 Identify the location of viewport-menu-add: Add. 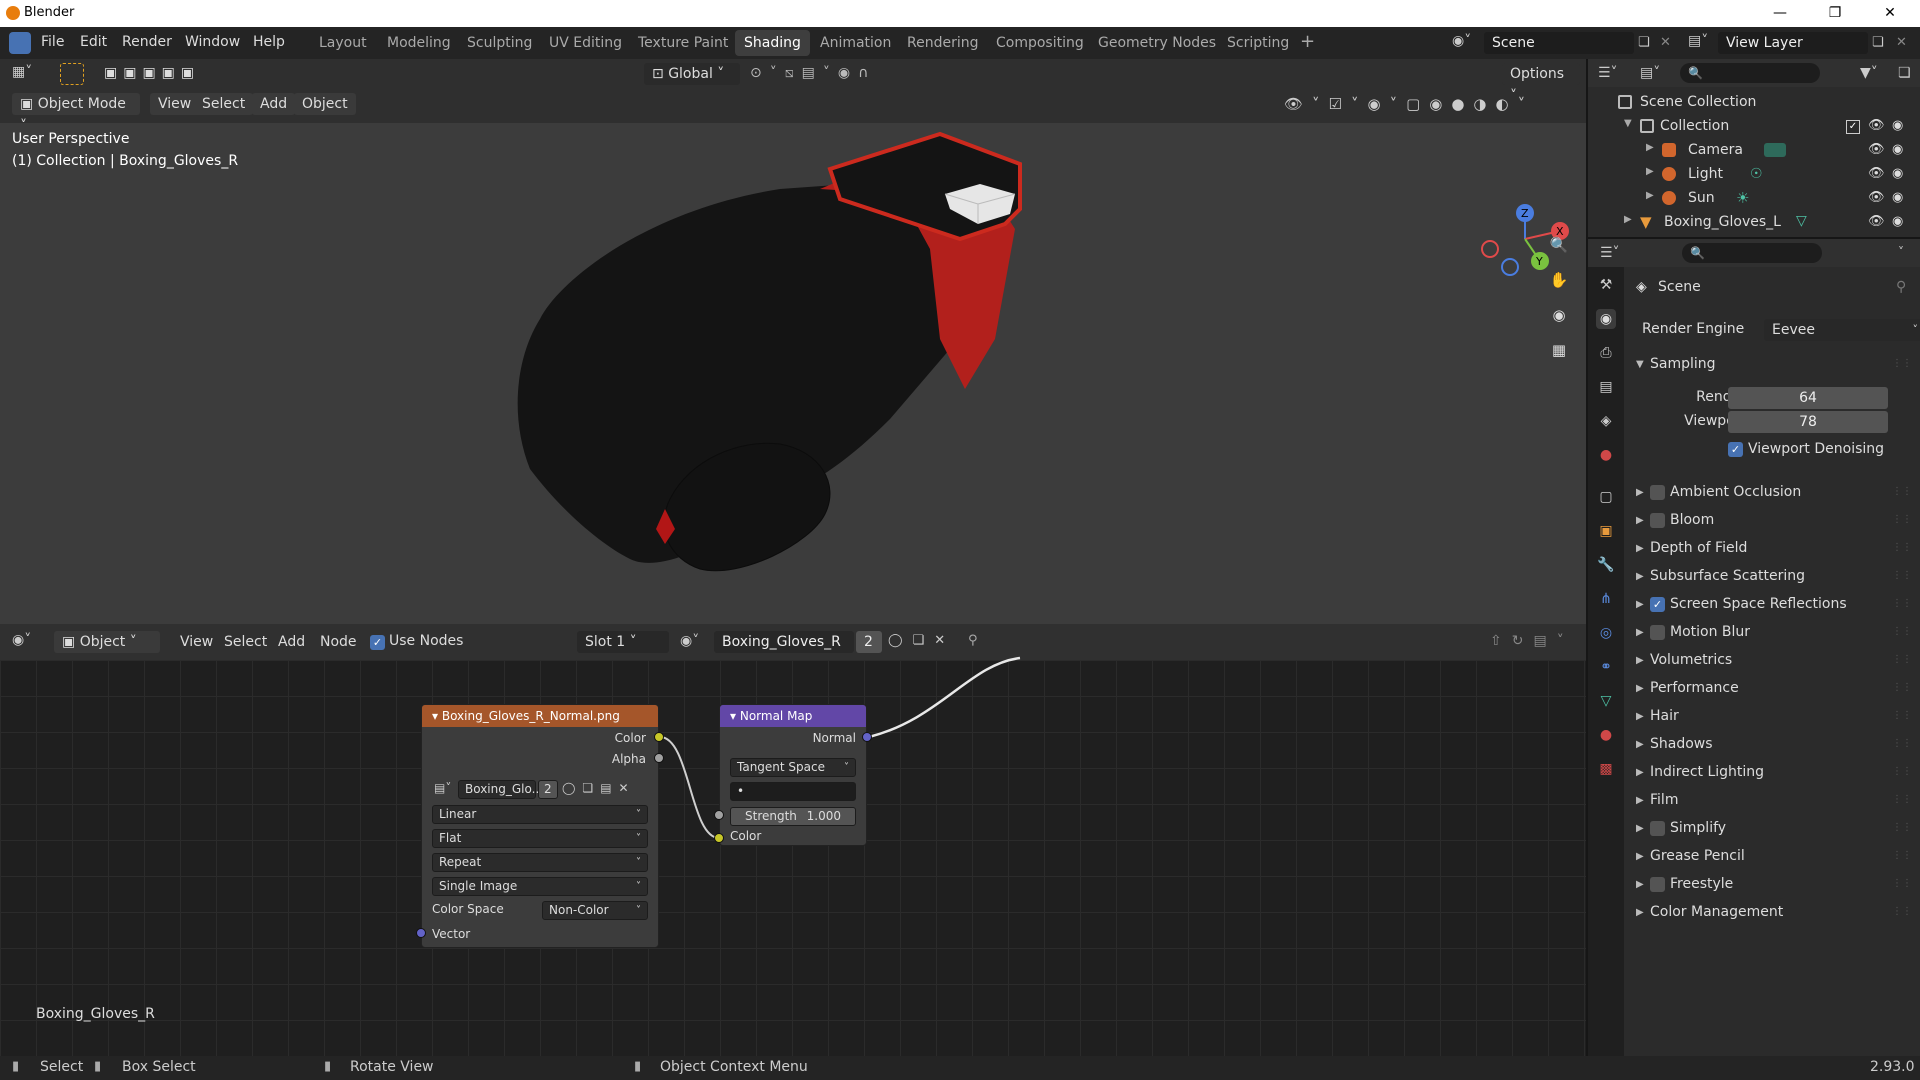
(274, 104).